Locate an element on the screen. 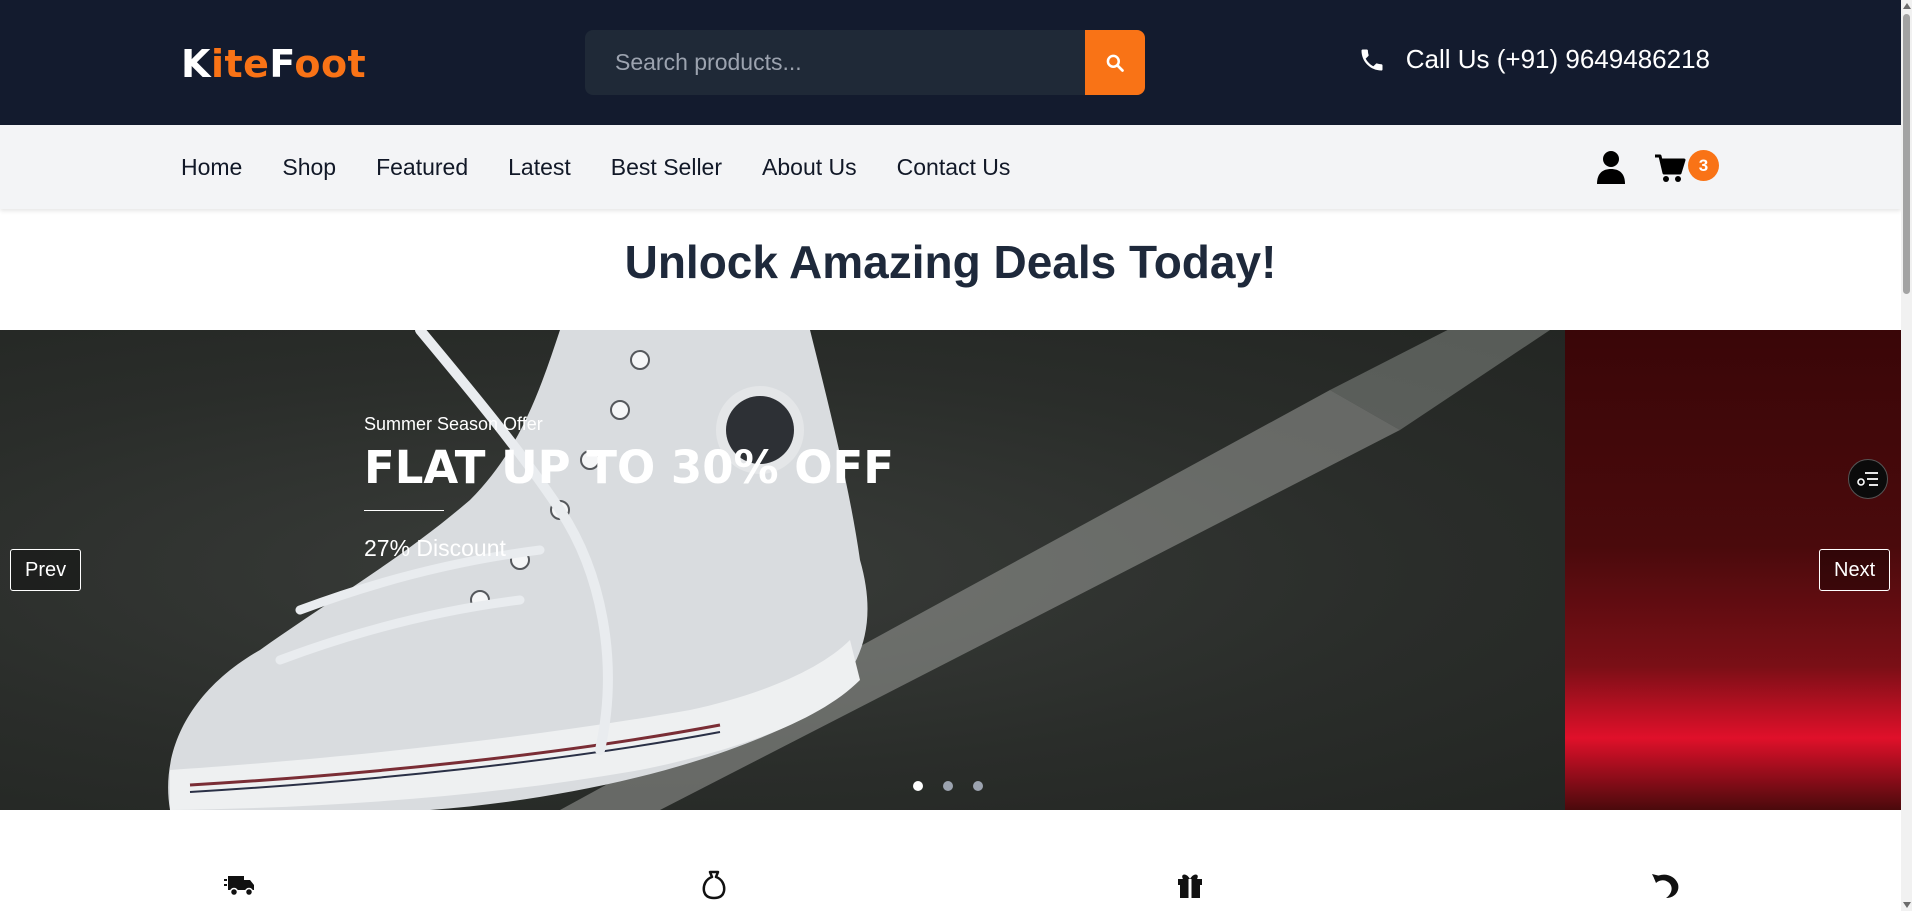  nav-featured: Featured is located at coordinates (422, 167).